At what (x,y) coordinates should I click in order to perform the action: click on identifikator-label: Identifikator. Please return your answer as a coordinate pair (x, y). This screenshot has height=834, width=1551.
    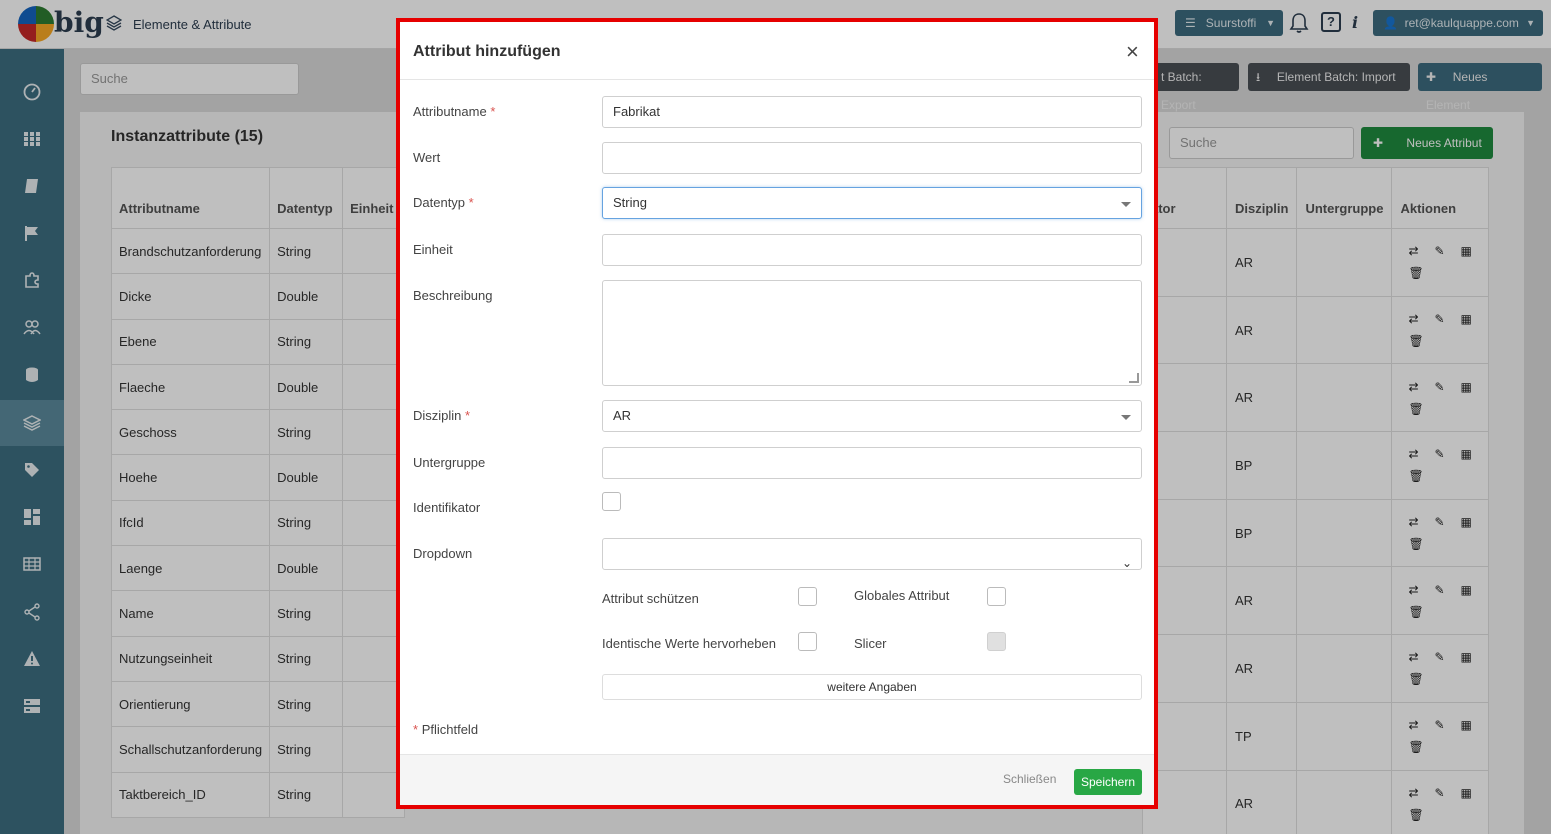
    Looking at the image, I should click on (447, 507).